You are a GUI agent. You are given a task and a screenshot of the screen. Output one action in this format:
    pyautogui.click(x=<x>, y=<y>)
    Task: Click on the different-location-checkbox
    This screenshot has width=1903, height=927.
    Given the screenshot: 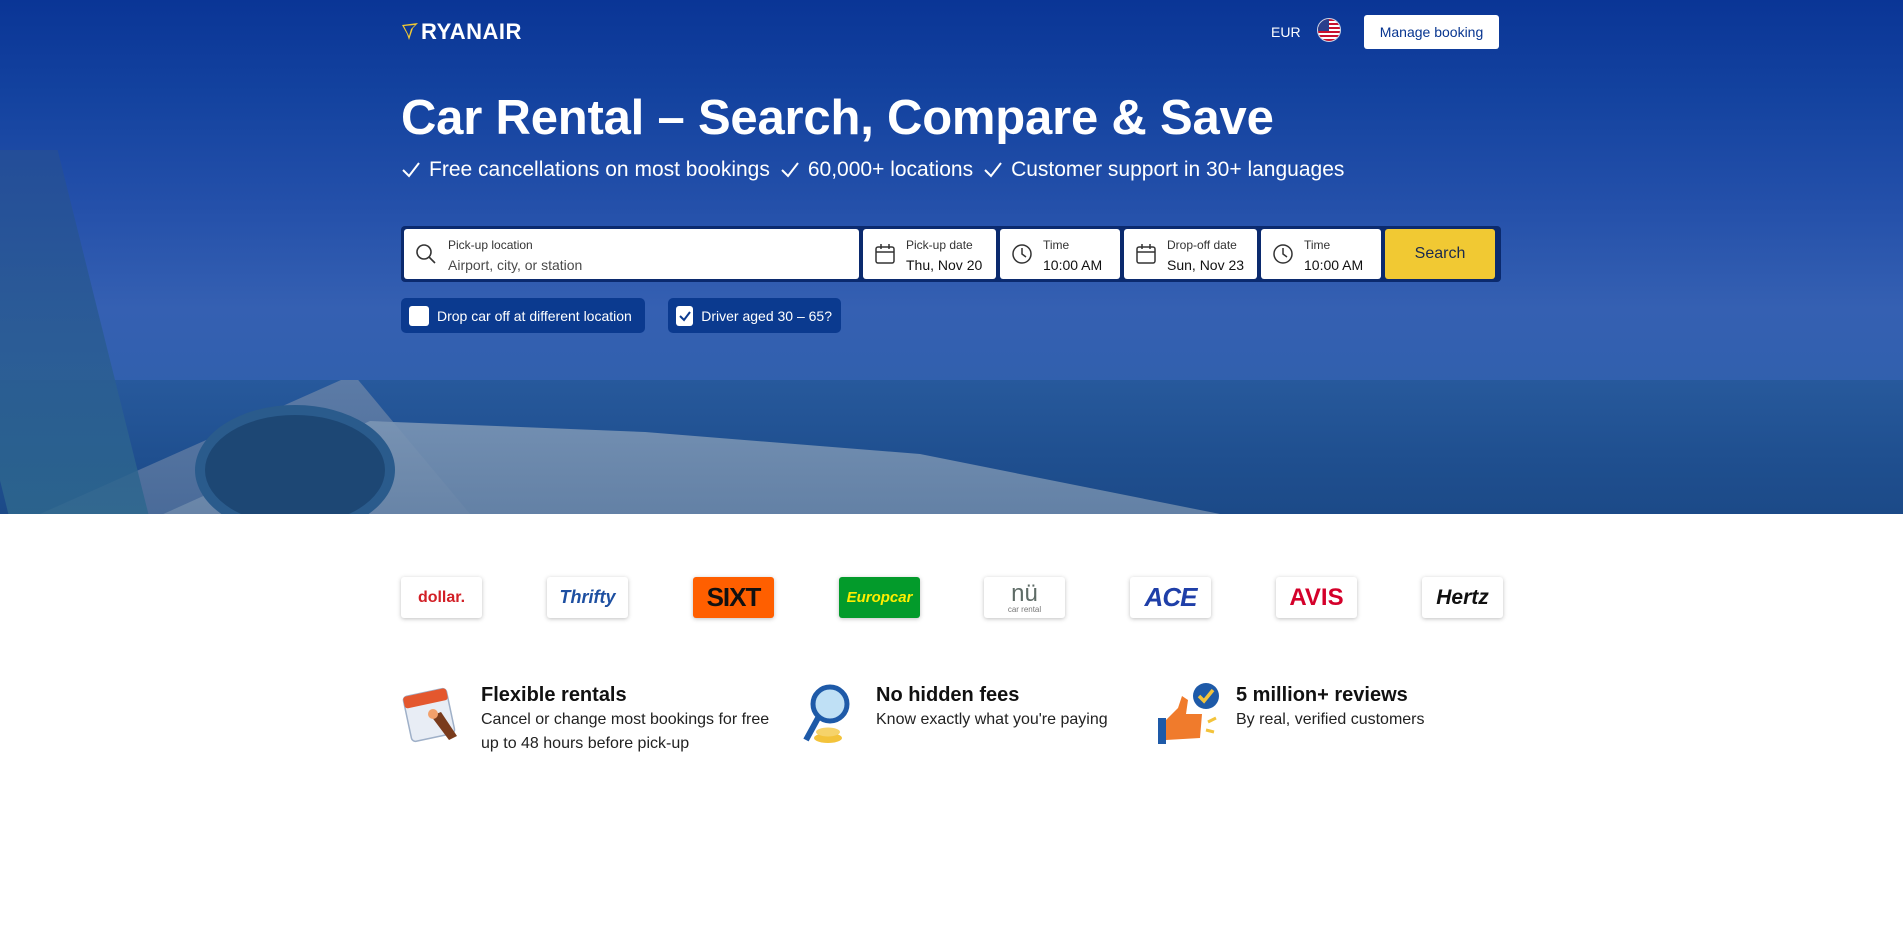 What is the action you would take?
    pyautogui.click(x=419, y=315)
    